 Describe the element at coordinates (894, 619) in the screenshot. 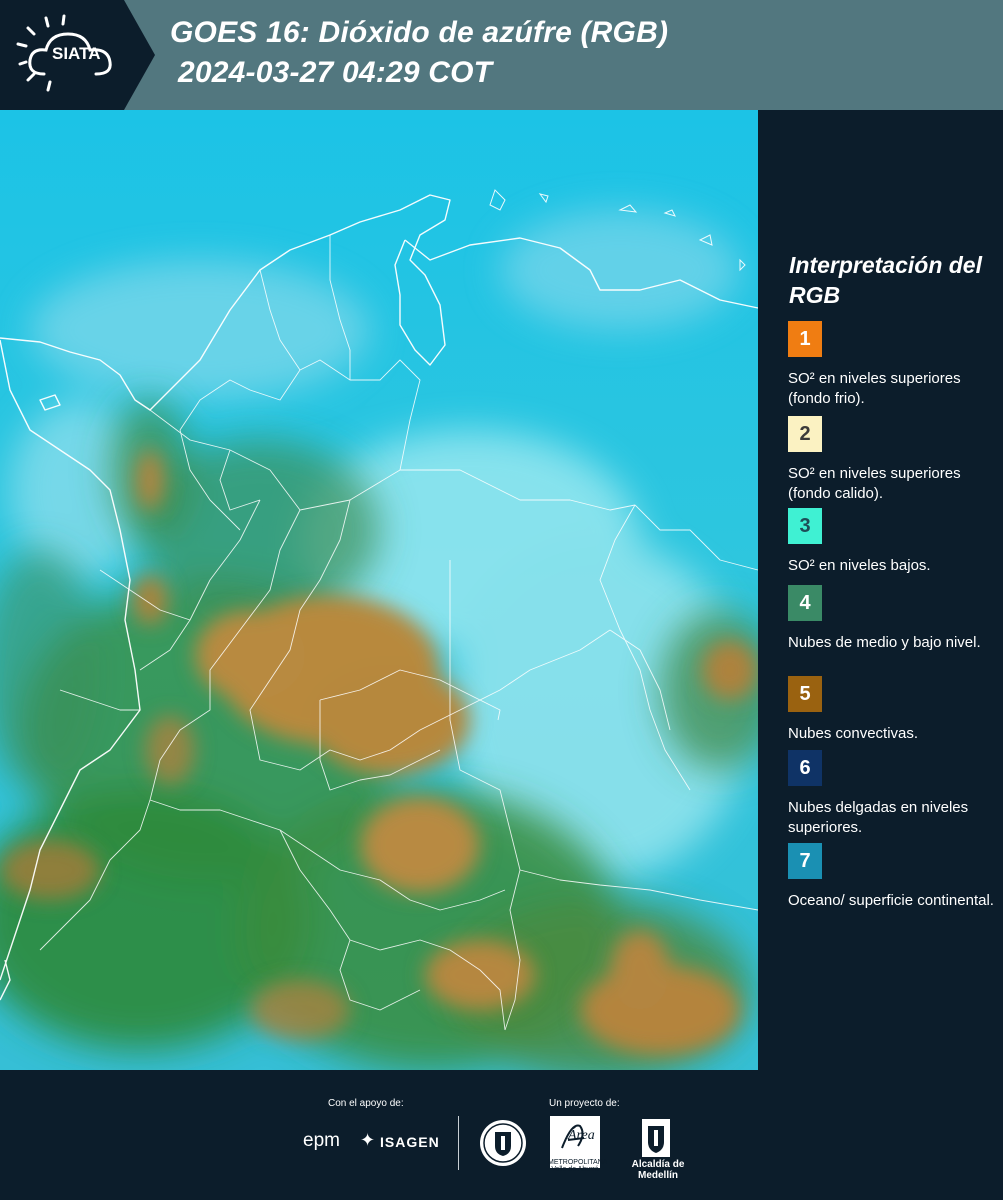

I see `legend-item-4: 4 Nubes de medio y bajo nivel.` at that location.